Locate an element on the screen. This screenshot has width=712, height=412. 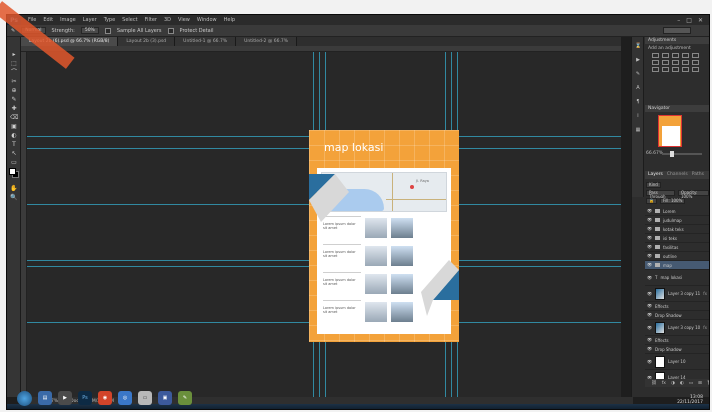
app-taskbar-icon: ▣ is located at coordinates (165, 398).